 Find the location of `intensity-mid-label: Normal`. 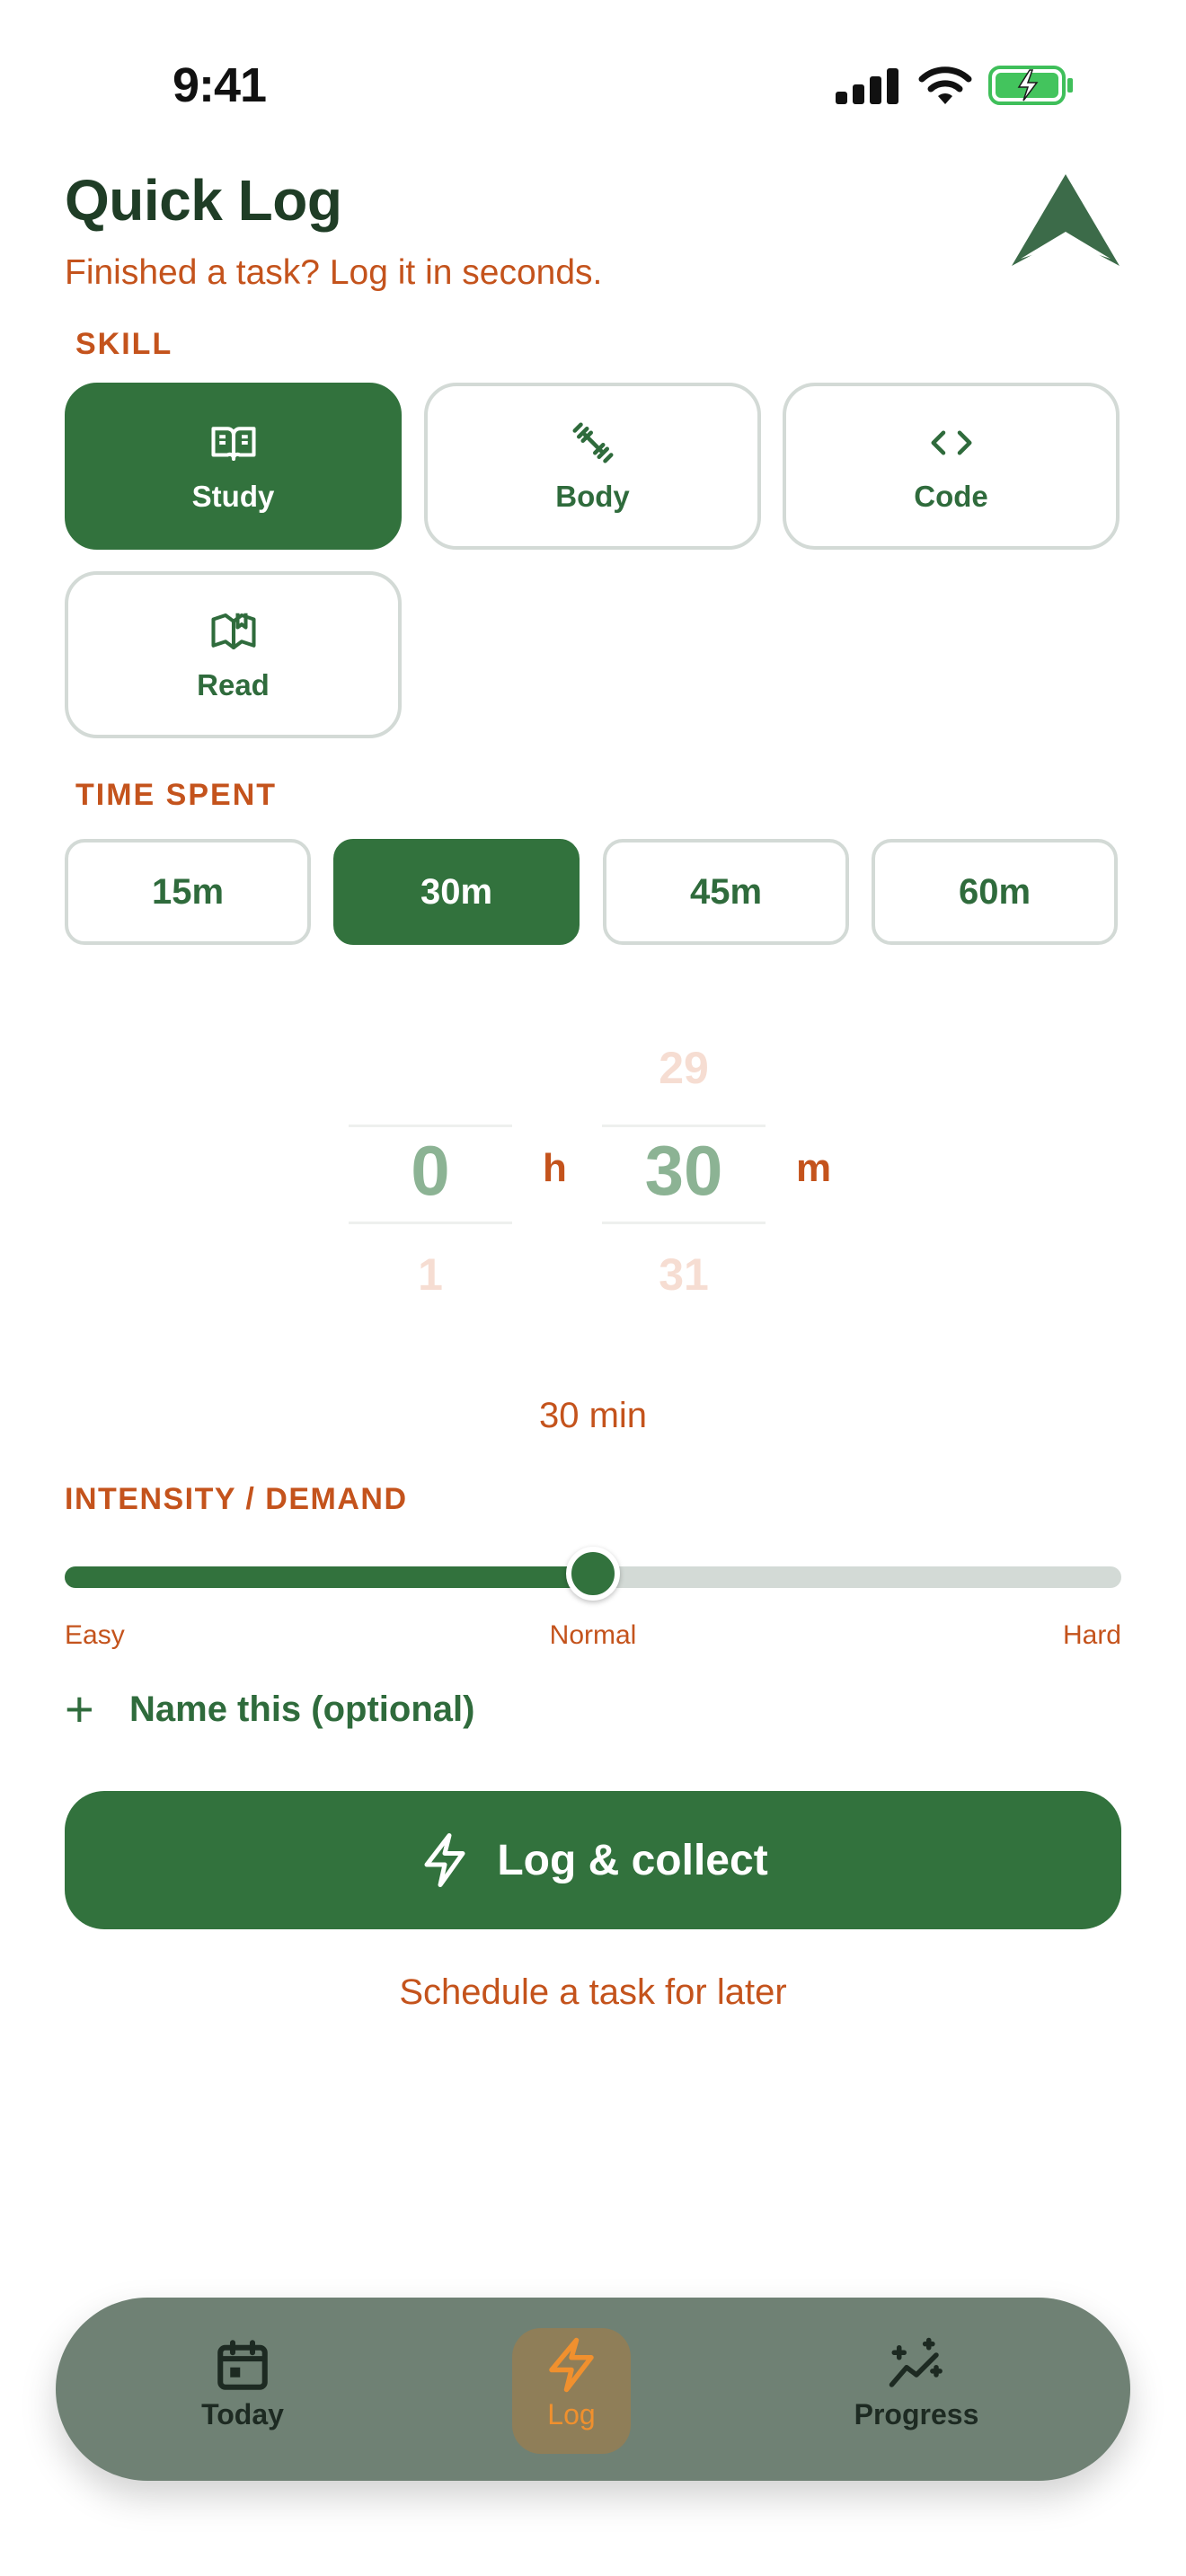

intensity-mid-label: Normal is located at coordinates (593, 1635).